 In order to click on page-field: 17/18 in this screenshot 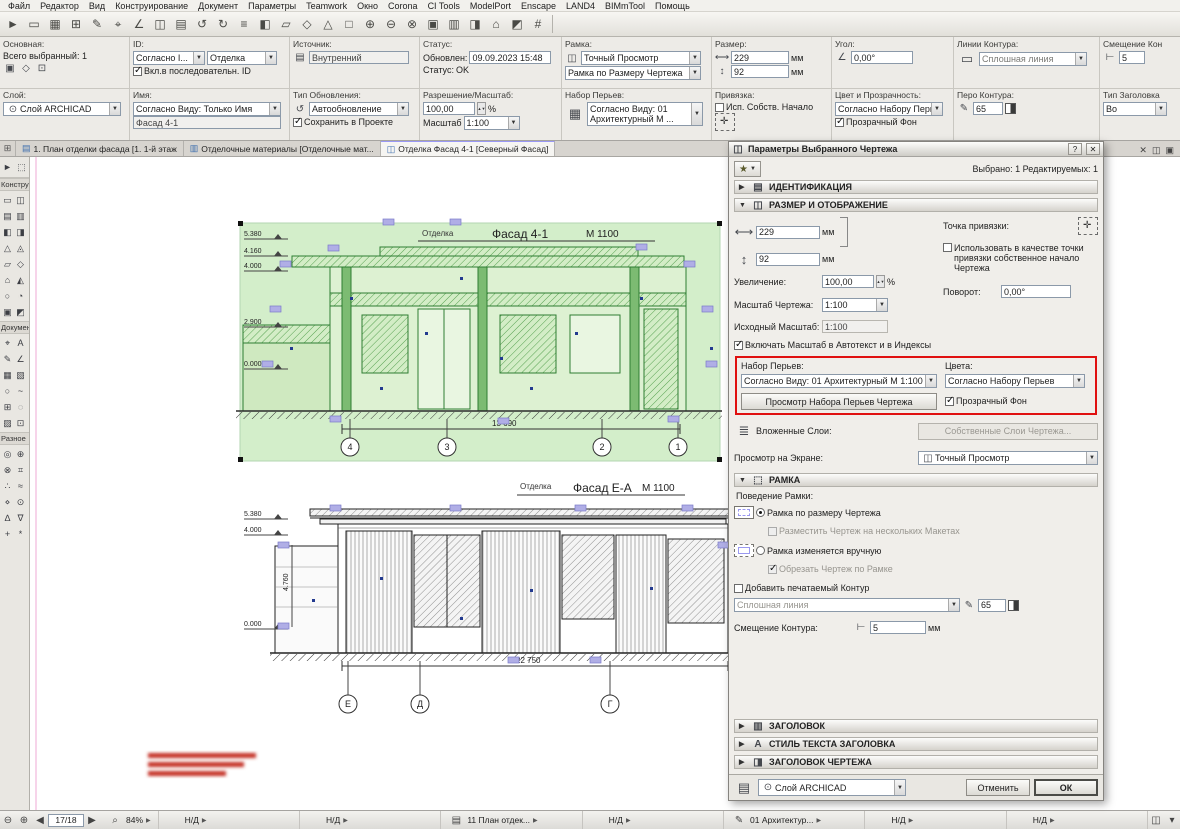, I will do `click(66, 820)`.